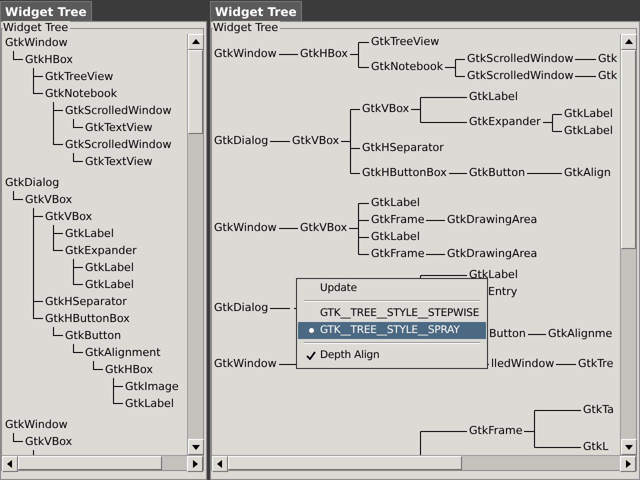  Describe the element at coordinates (79, 76) in the screenshot. I see `tree-node: GtkTreeView` at that location.